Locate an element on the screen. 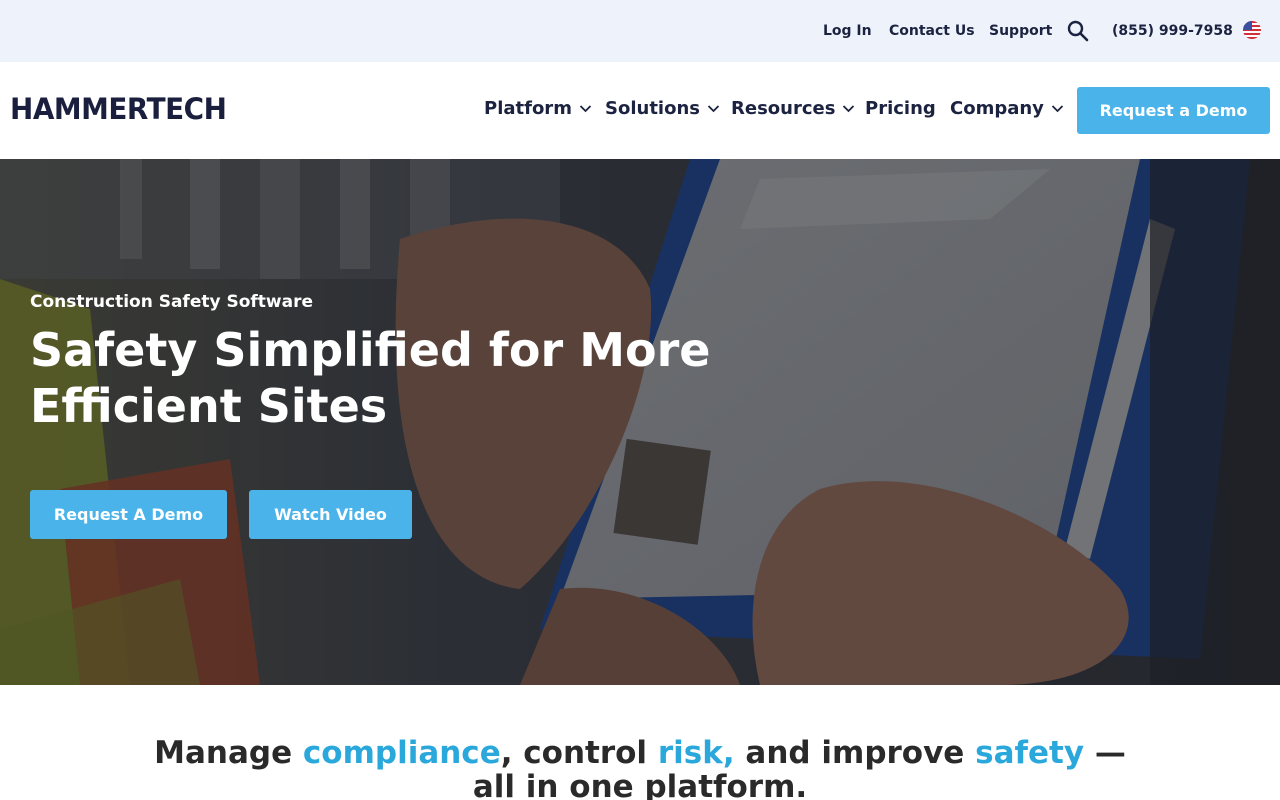 The height and width of the screenshot is (800, 1280). nav-resources-label: Resources is located at coordinates (783, 108).